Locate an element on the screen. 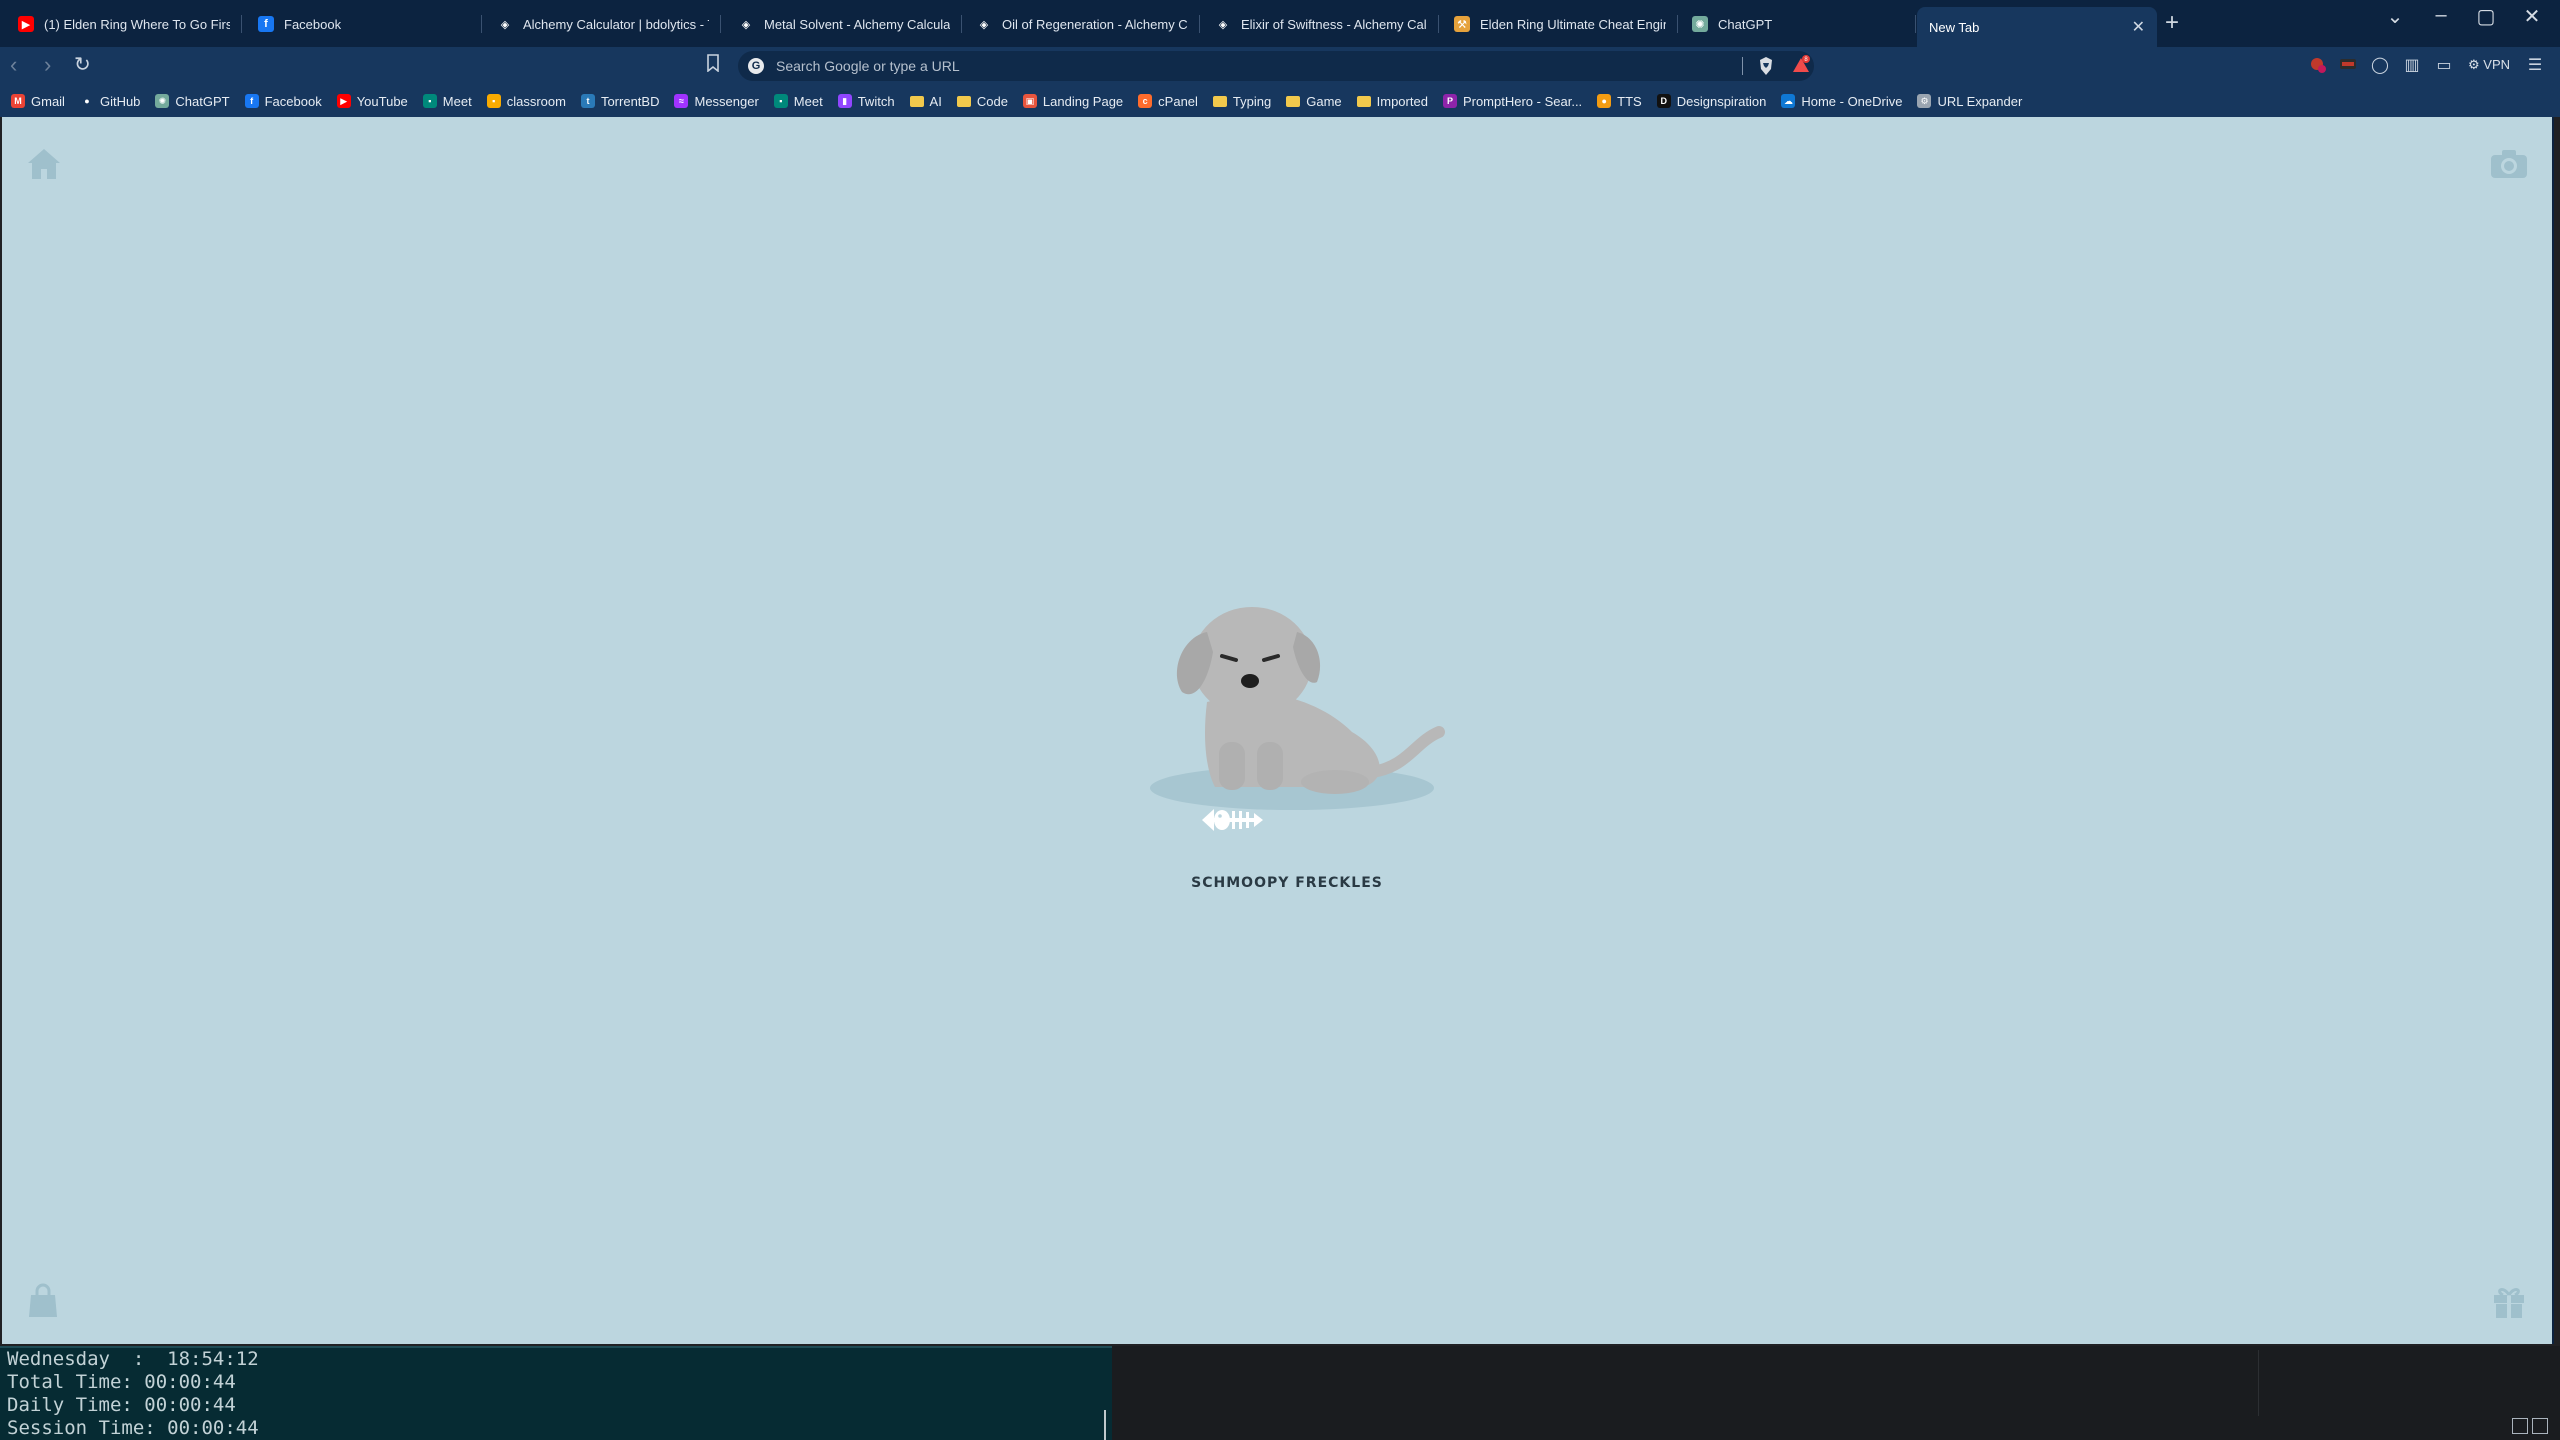 The image size is (2560, 1440). meet-icon: ▪ is located at coordinates (429, 101).